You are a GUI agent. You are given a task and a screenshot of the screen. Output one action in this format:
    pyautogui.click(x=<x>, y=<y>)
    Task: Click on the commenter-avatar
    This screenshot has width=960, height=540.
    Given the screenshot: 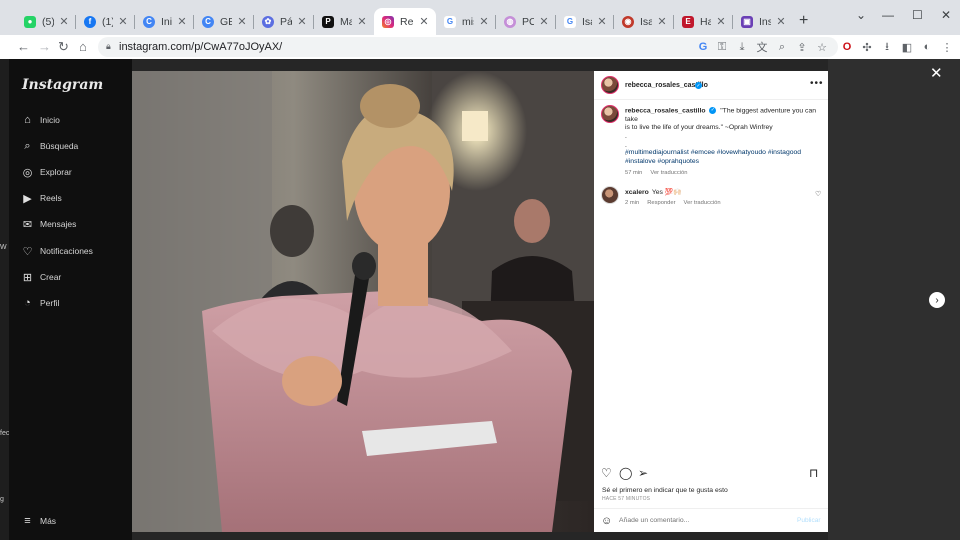 What is the action you would take?
    pyautogui.click(x=610, y=195)
    